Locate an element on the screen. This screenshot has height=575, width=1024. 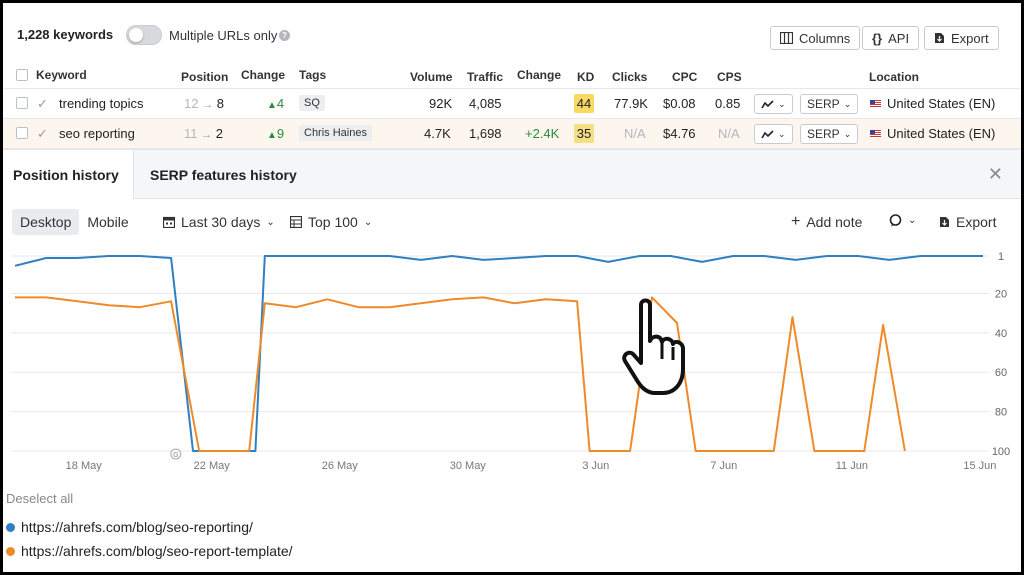
row-location: United States (EN) is located at coordinates (932, 133).